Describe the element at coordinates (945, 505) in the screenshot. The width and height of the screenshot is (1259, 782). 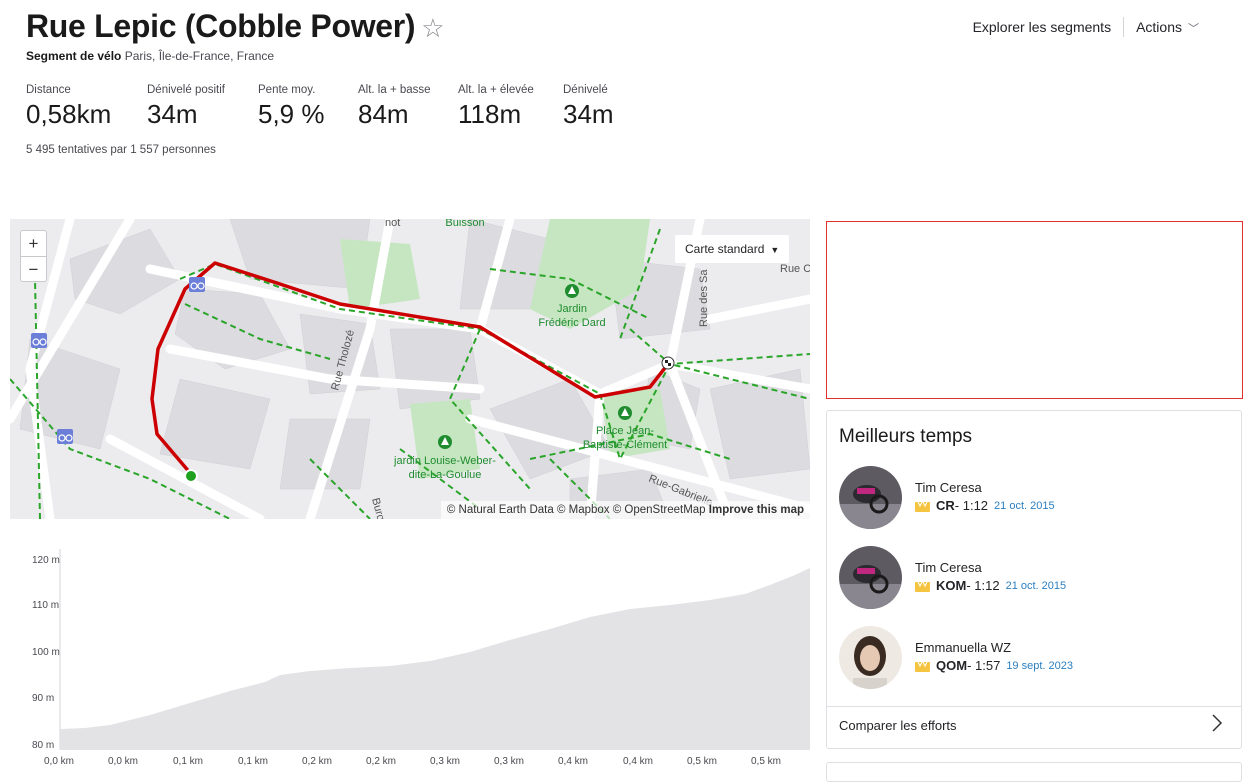
I see `rank-label: CR` at that location.